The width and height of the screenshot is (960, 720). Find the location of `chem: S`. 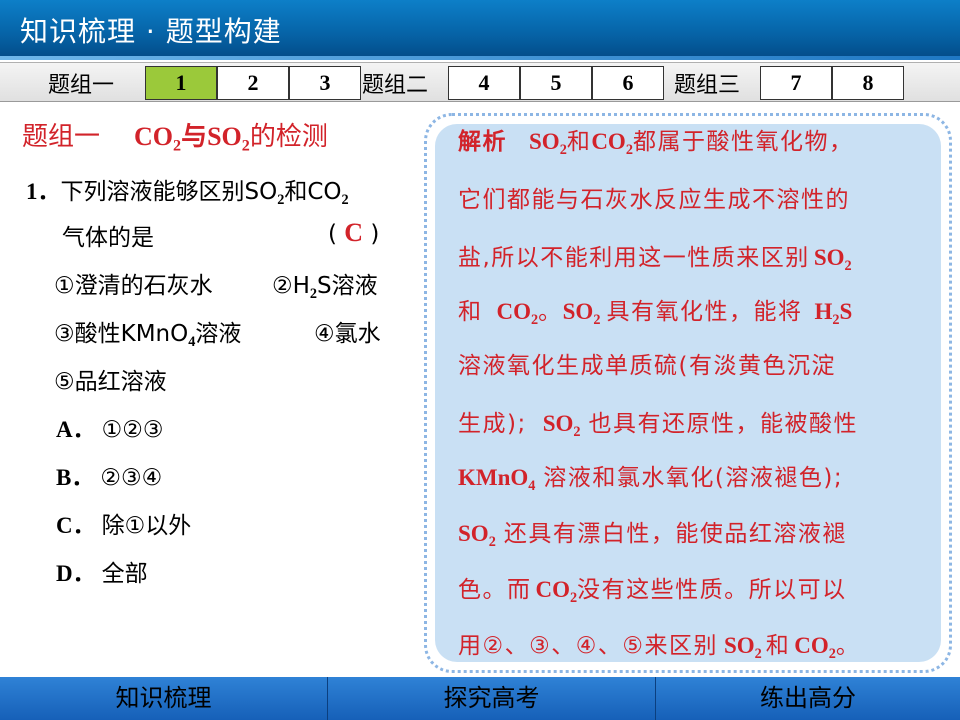

chem: S is located at coordinates (846, 311).